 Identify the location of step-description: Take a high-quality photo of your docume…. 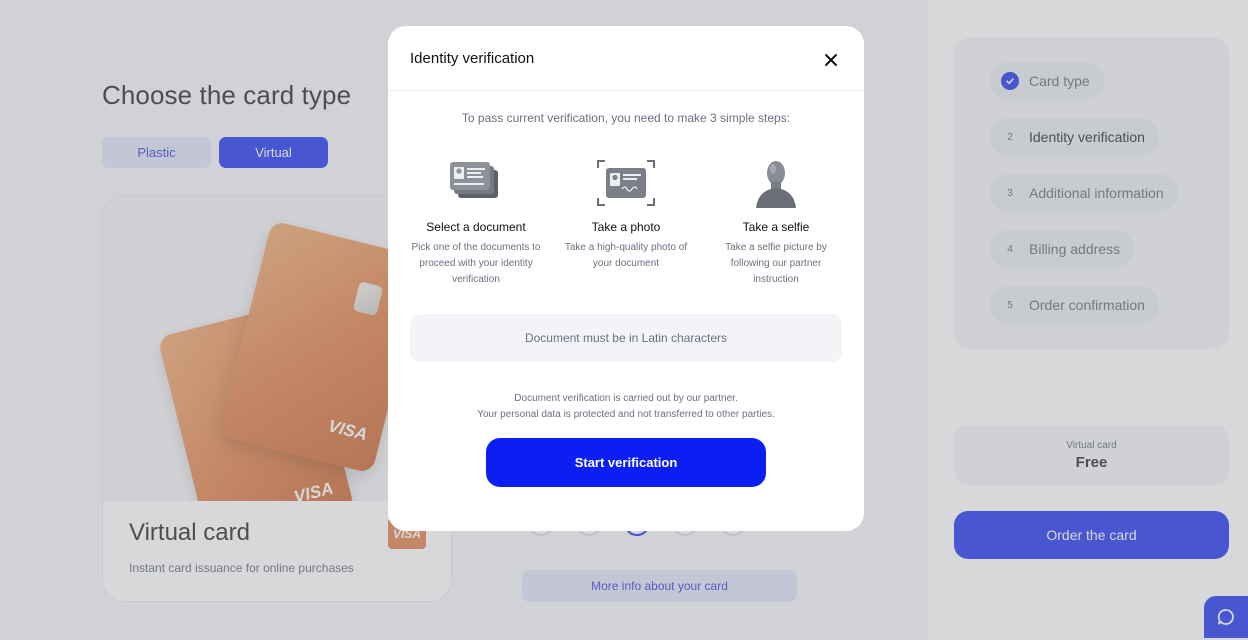
(626, 255).